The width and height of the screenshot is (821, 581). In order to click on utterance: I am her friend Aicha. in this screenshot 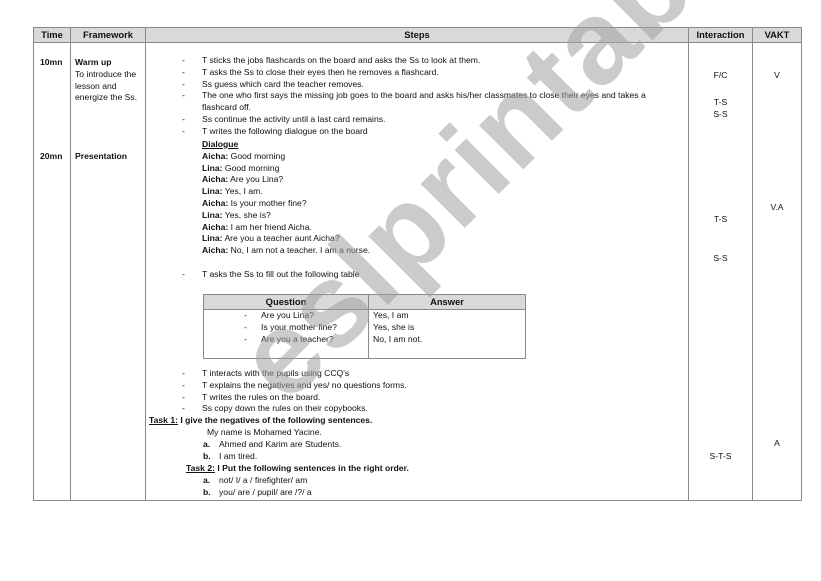, I will do `click(270, 226)`.